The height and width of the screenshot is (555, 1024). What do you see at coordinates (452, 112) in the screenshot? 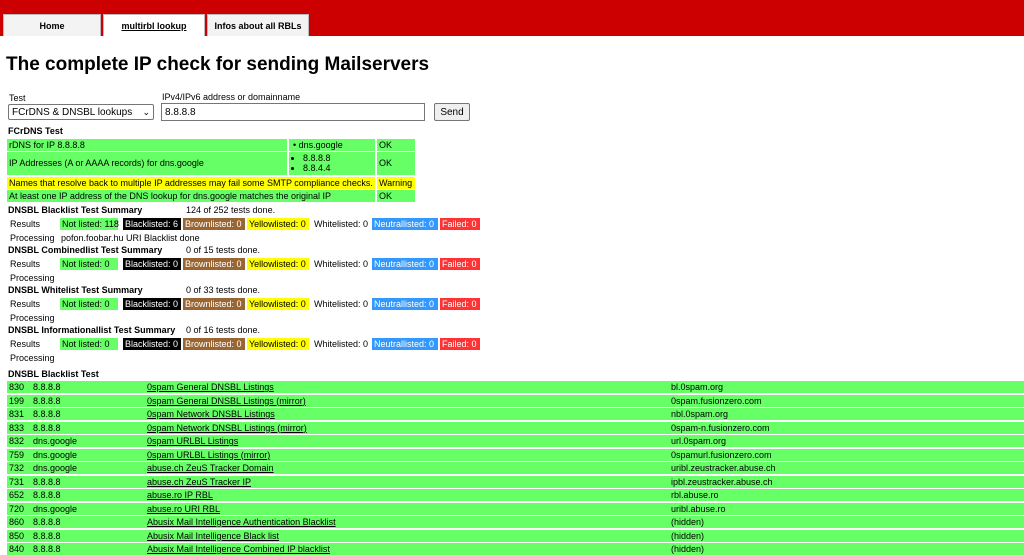
I see `send-button: Send` at bounding box center [452, 112].